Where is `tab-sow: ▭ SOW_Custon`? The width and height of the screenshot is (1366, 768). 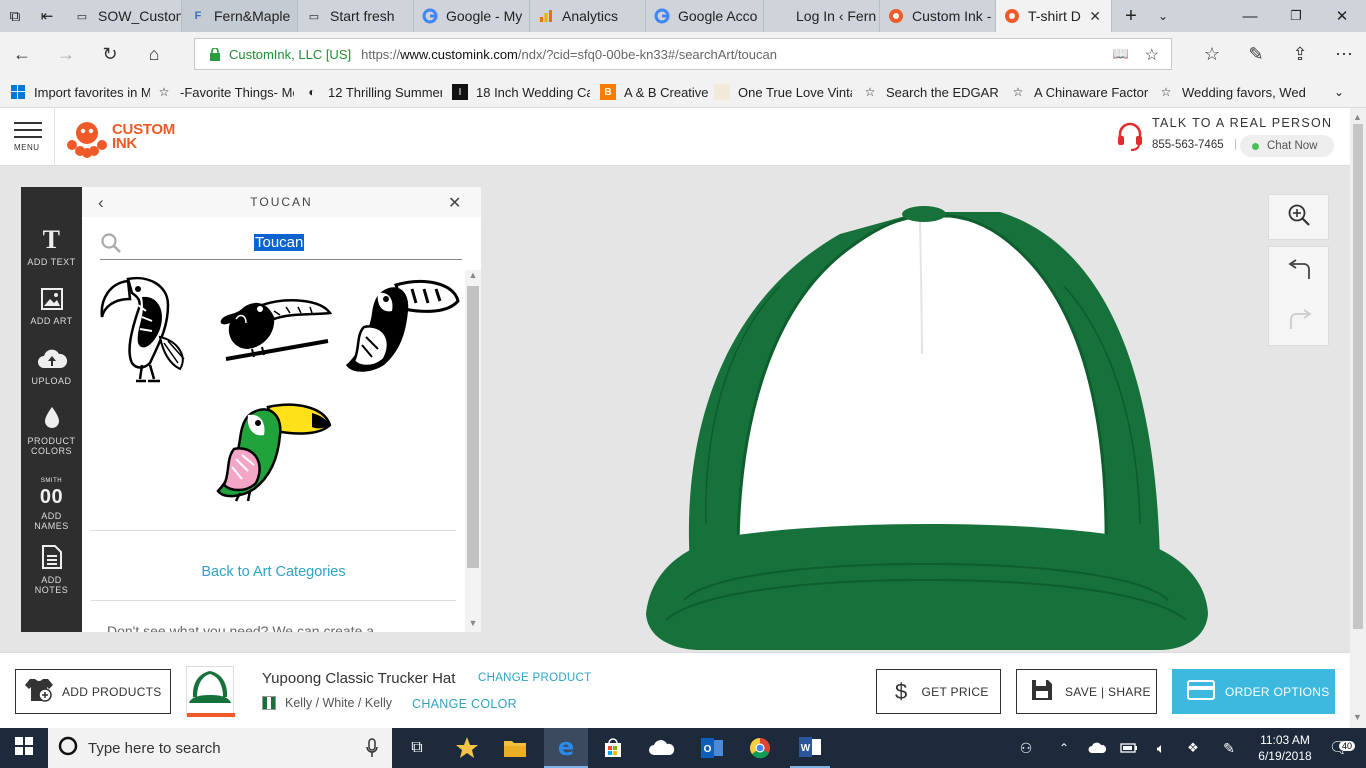 tab-sow: ▭ SOW_Custon is located at coordinates (124, 16).